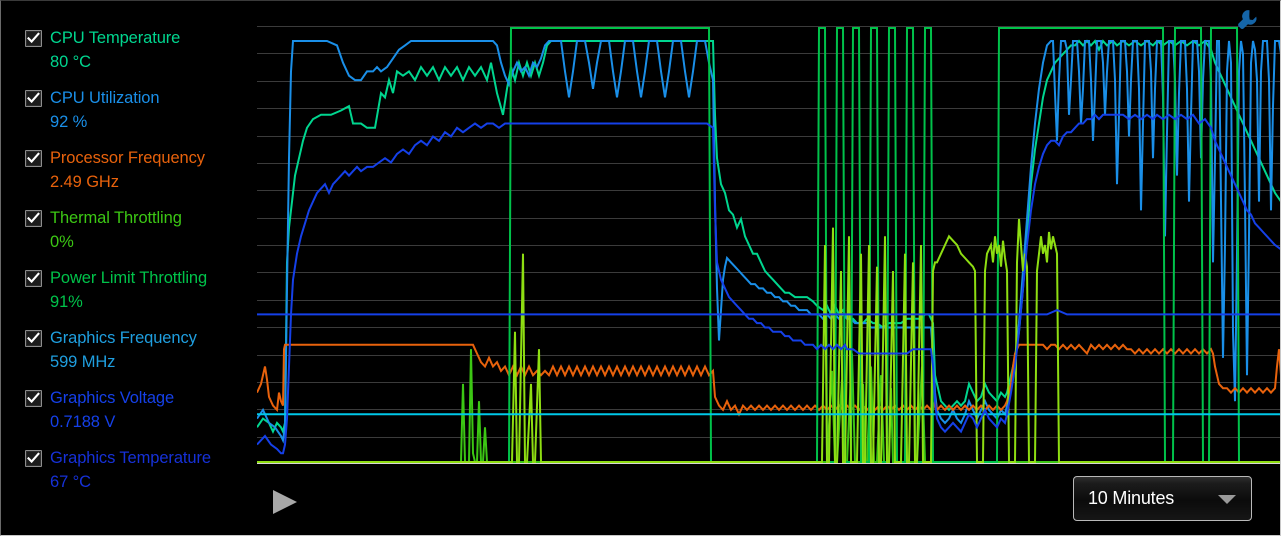 The image size is (1281, 536). I want to click on time-interval-dropdown: 10 Minutes, so click(1162, 498).